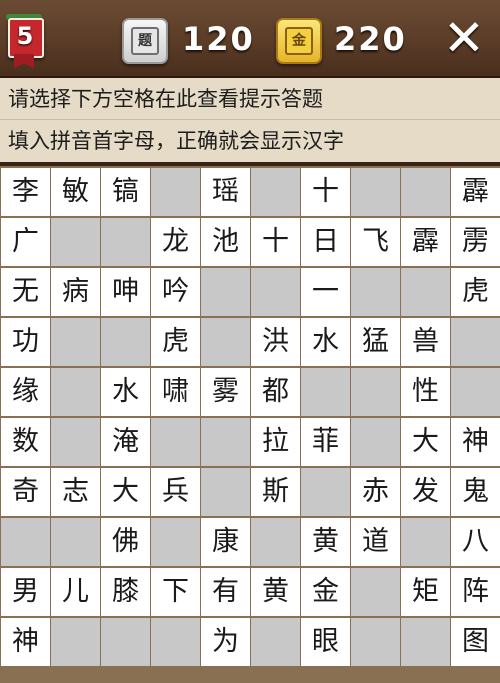  Describe the element at coordinates (475, 242) in the screenshot. I see `grid-cell-filled: 雳` at that location.